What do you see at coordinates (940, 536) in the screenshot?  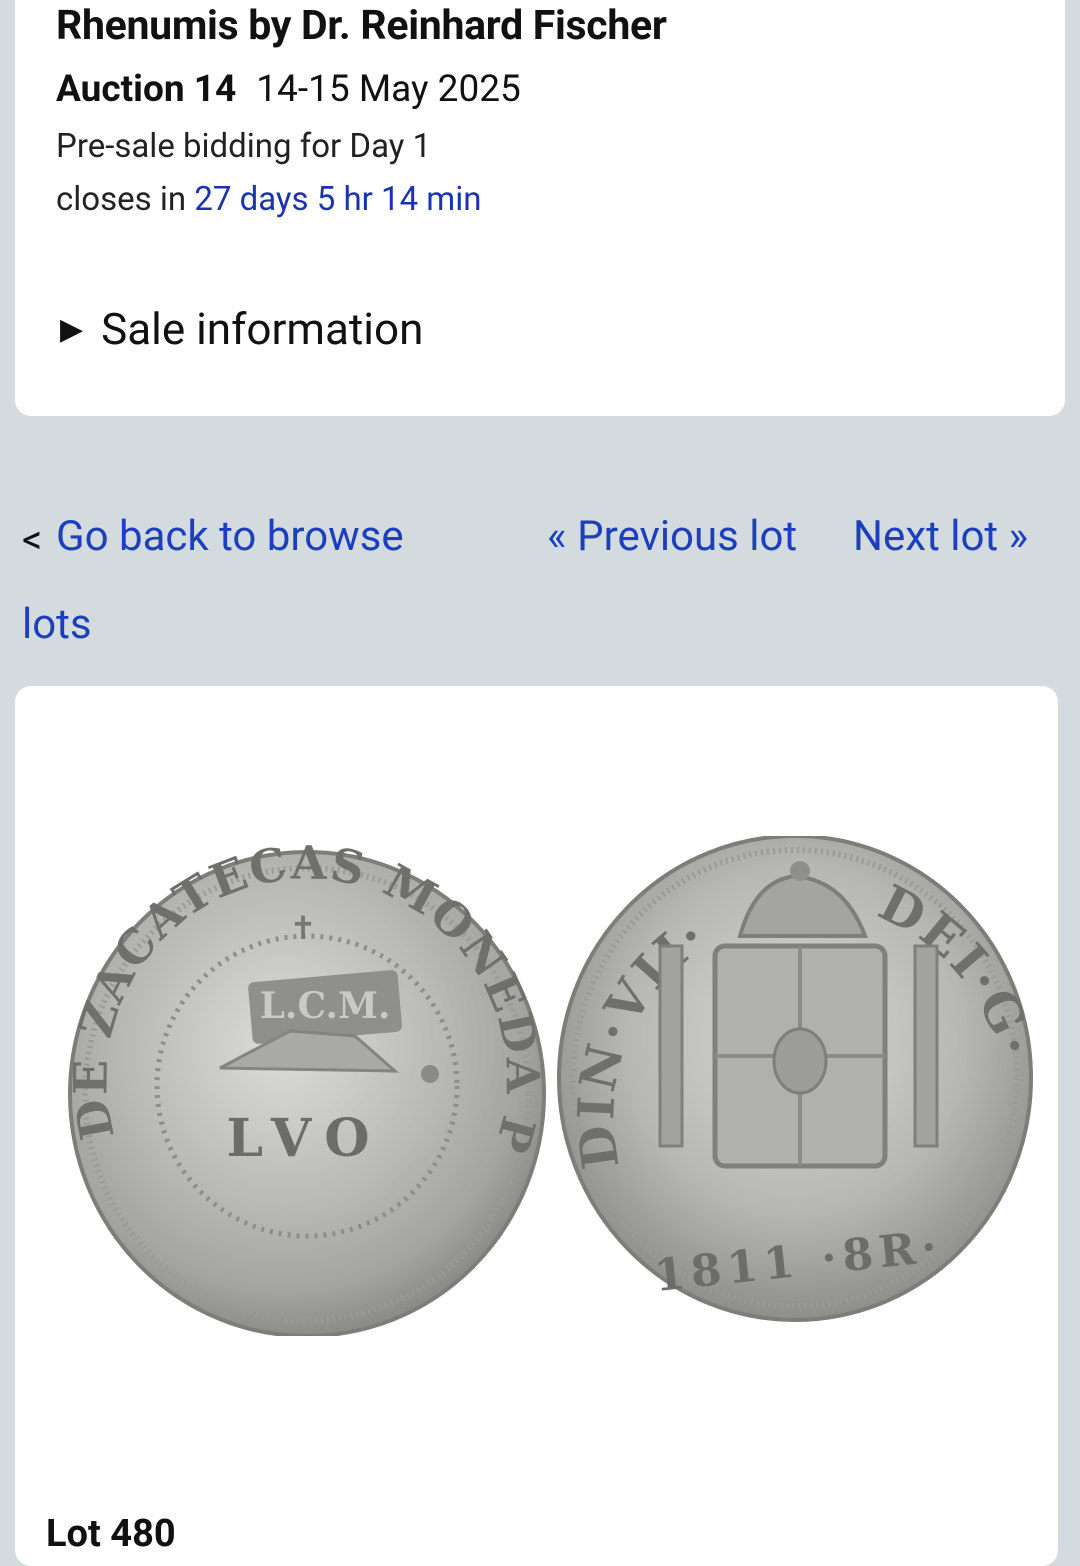 I see `next-lot-link: Next lot »` at bounding box center [940, 536].